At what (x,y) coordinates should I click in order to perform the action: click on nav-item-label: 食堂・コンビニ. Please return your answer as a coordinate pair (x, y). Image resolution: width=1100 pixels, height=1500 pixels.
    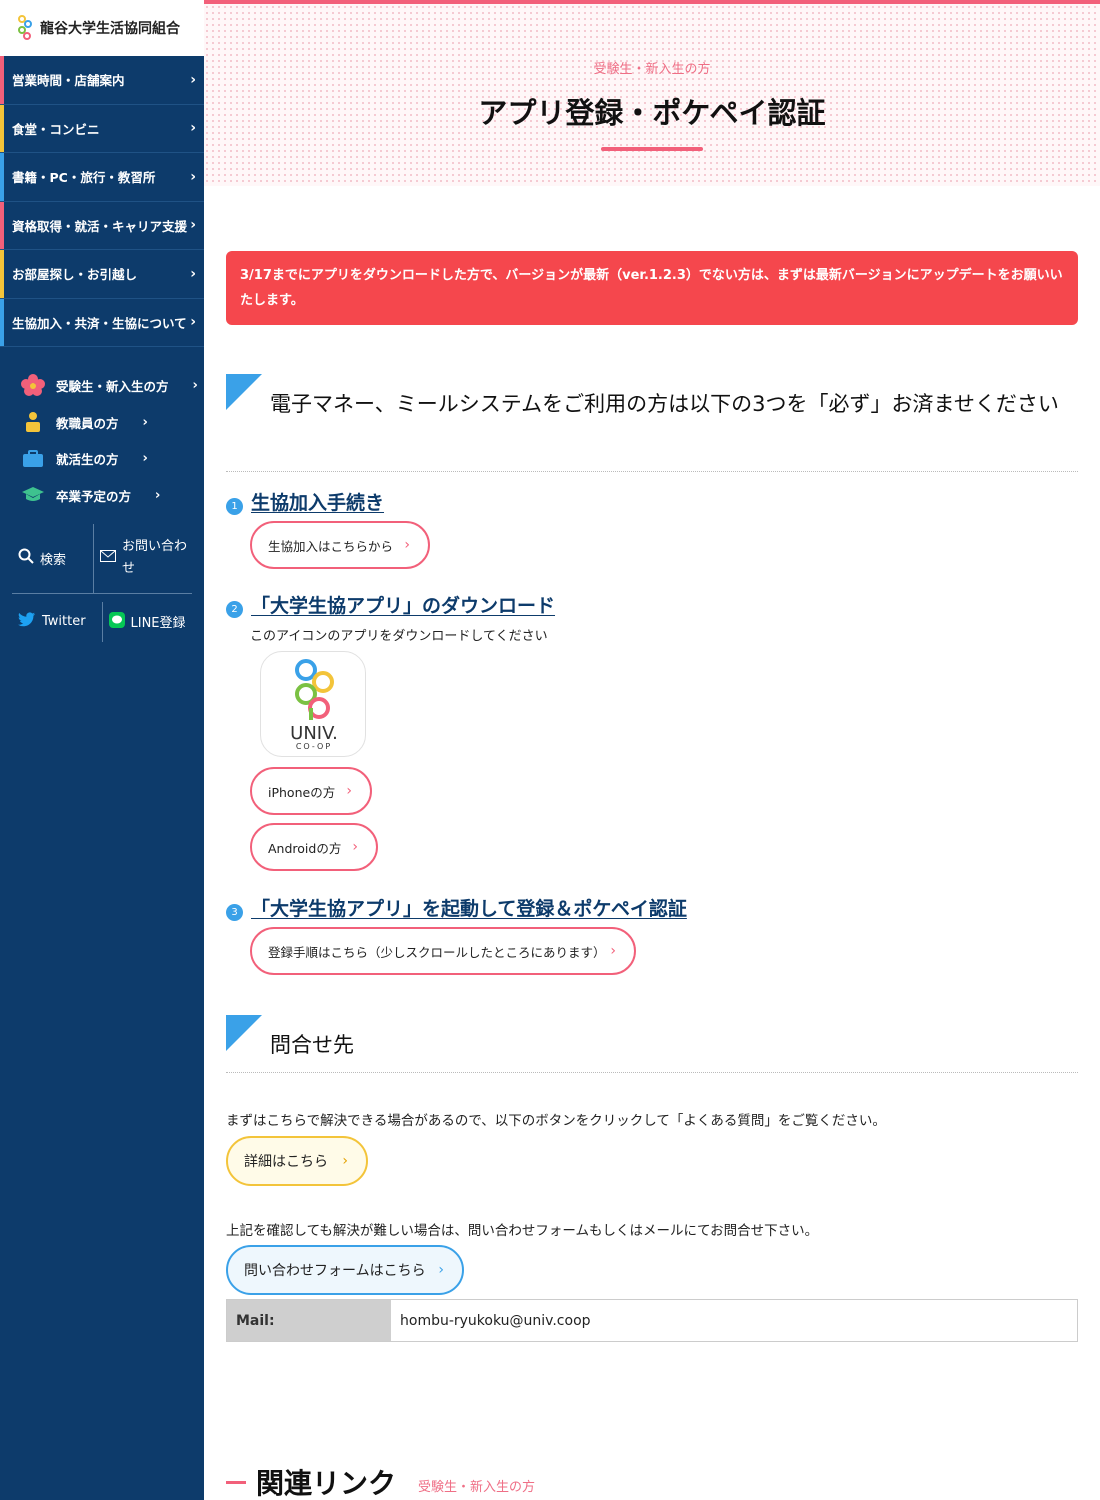
    Looking at the image, I should click on (56, 129).